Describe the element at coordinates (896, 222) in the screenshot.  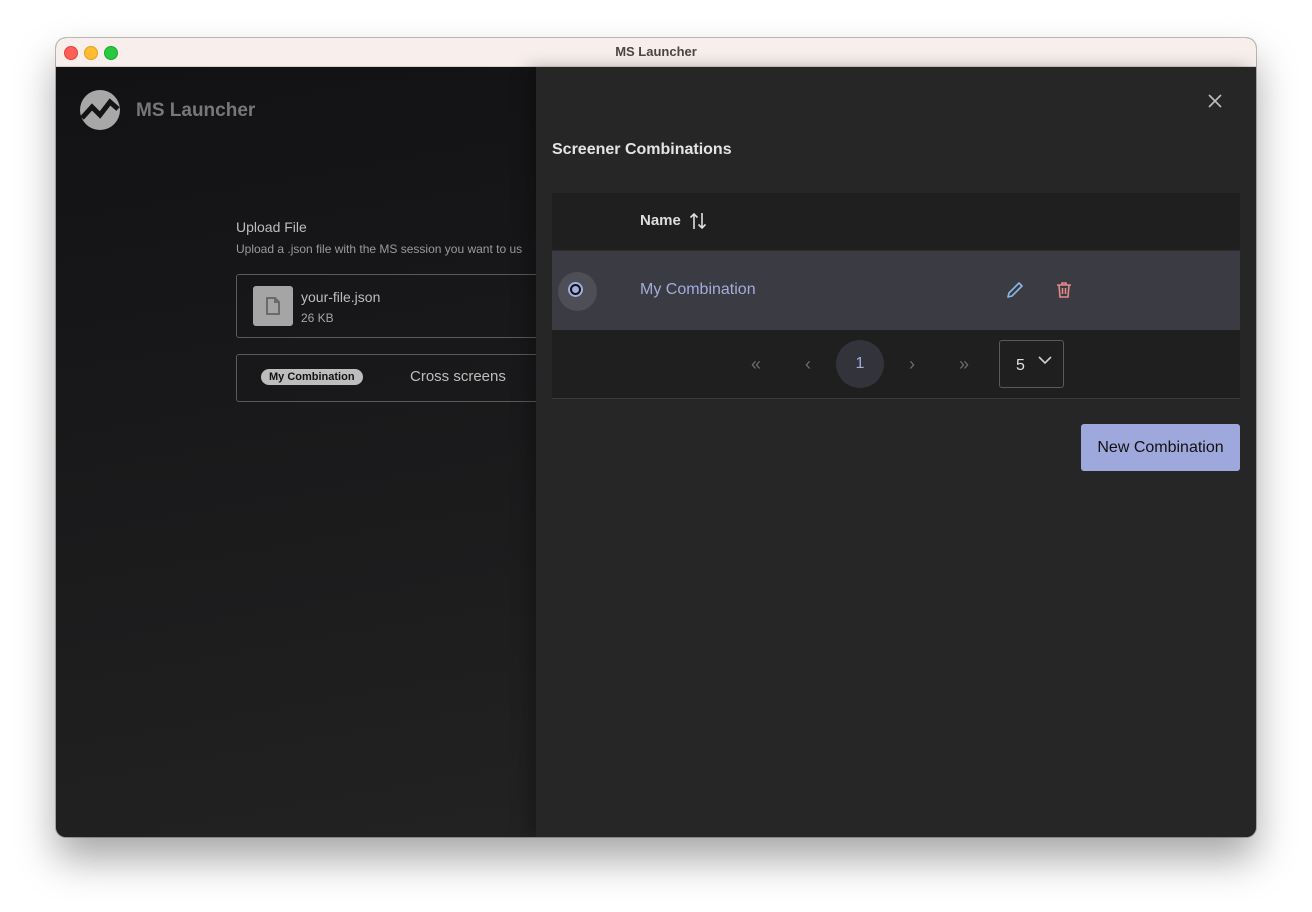
I see `table-header: Name` at that location.